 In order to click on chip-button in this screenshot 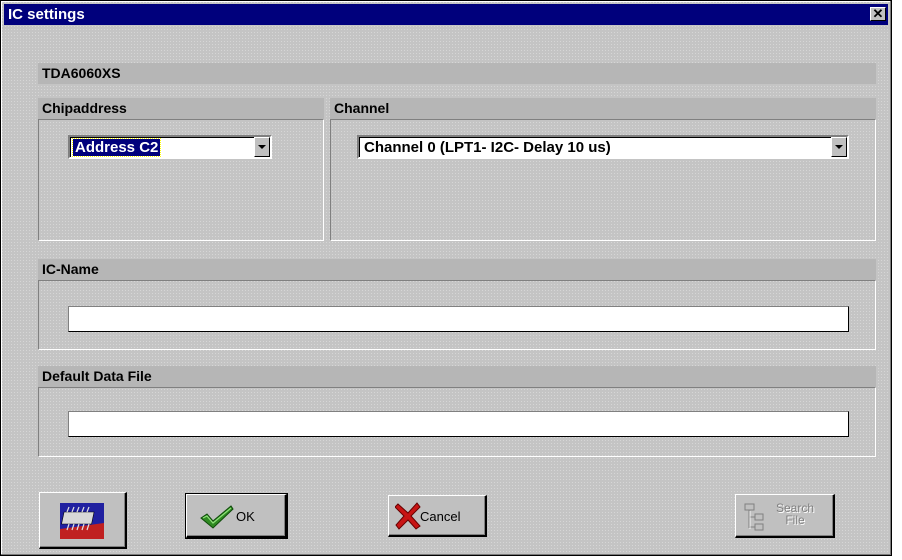, I will do `click(83, 520)`.